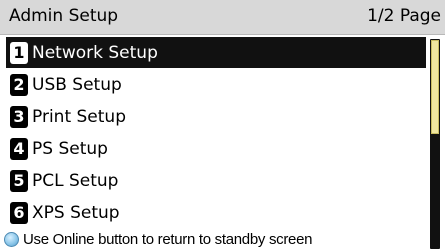 Image resolution: width=445 pixels, height=249 pixels. Describe the element at coordinates (76, 212) in the screenshot. I see `menu-item-label: XPS Setup` at that location.